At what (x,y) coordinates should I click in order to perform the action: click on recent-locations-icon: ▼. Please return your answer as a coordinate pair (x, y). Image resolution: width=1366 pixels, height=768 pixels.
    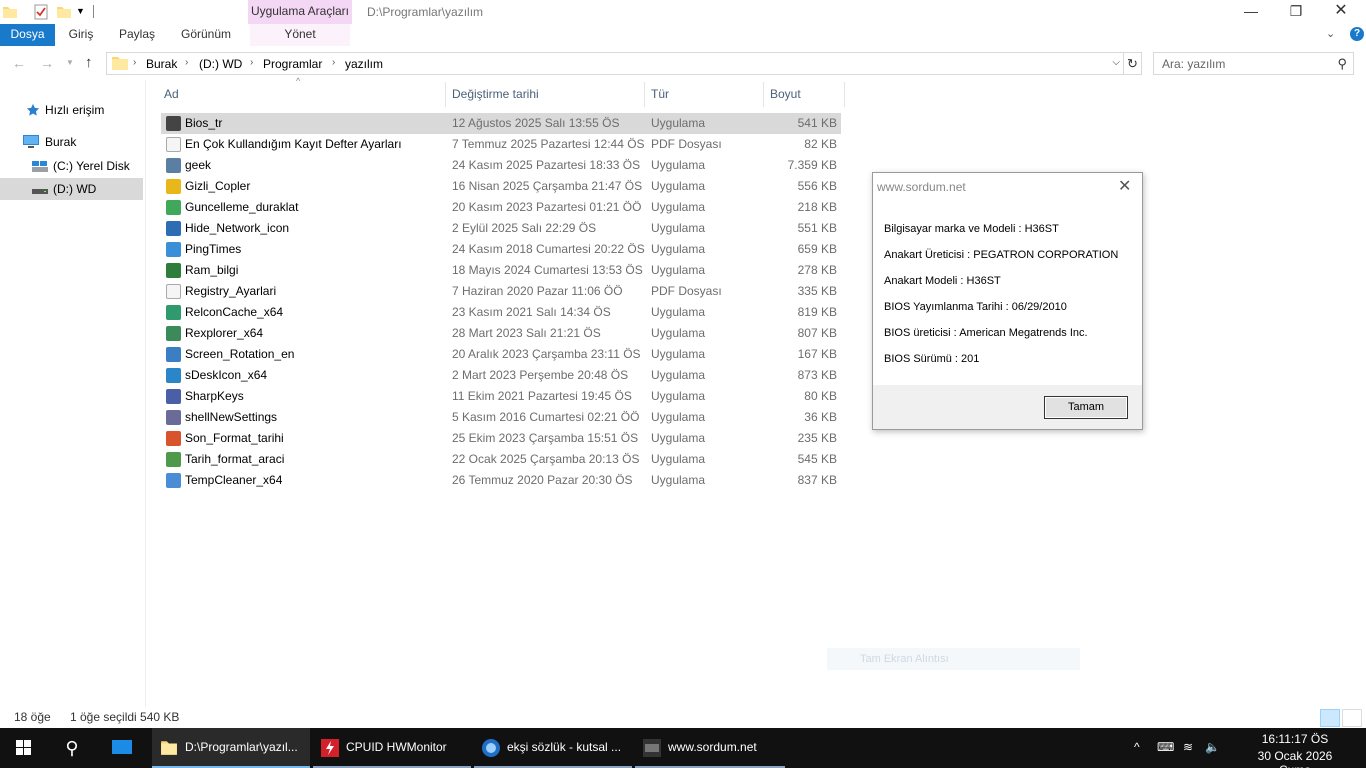
    Looking at the image, I should click on (70, 62).